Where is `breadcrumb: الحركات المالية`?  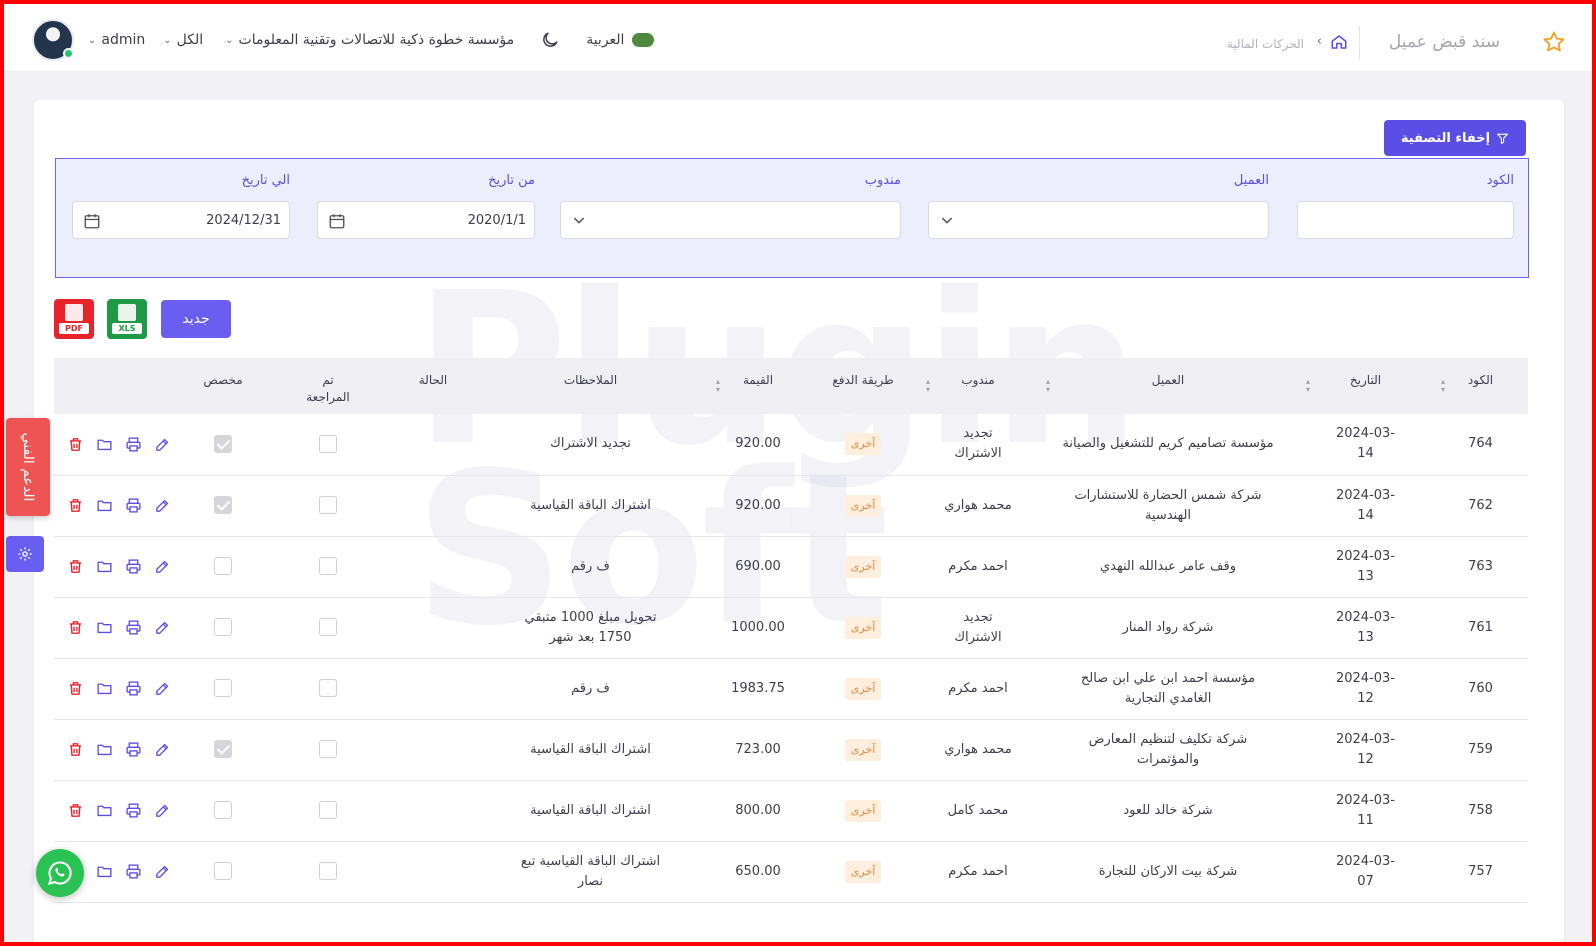
breadcrumb: الحركات المالية is located at coordinates (1265, 44).